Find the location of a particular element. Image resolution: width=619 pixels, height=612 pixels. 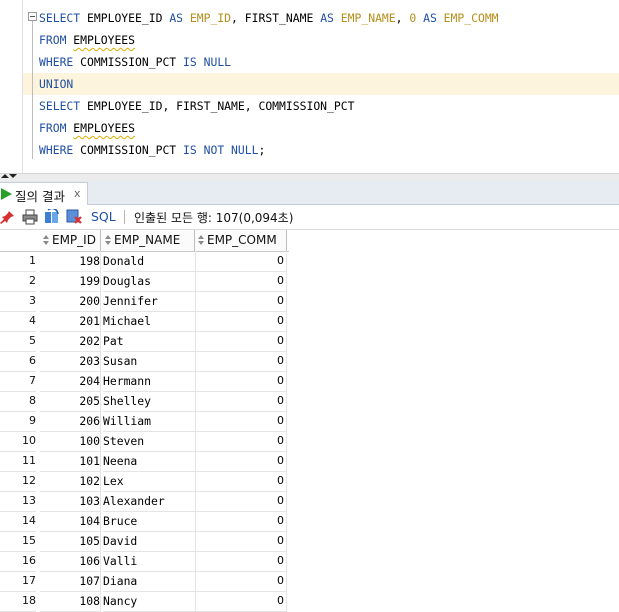

table-row: 14 104 Bruce 0 is located at coordinates (144, 521).